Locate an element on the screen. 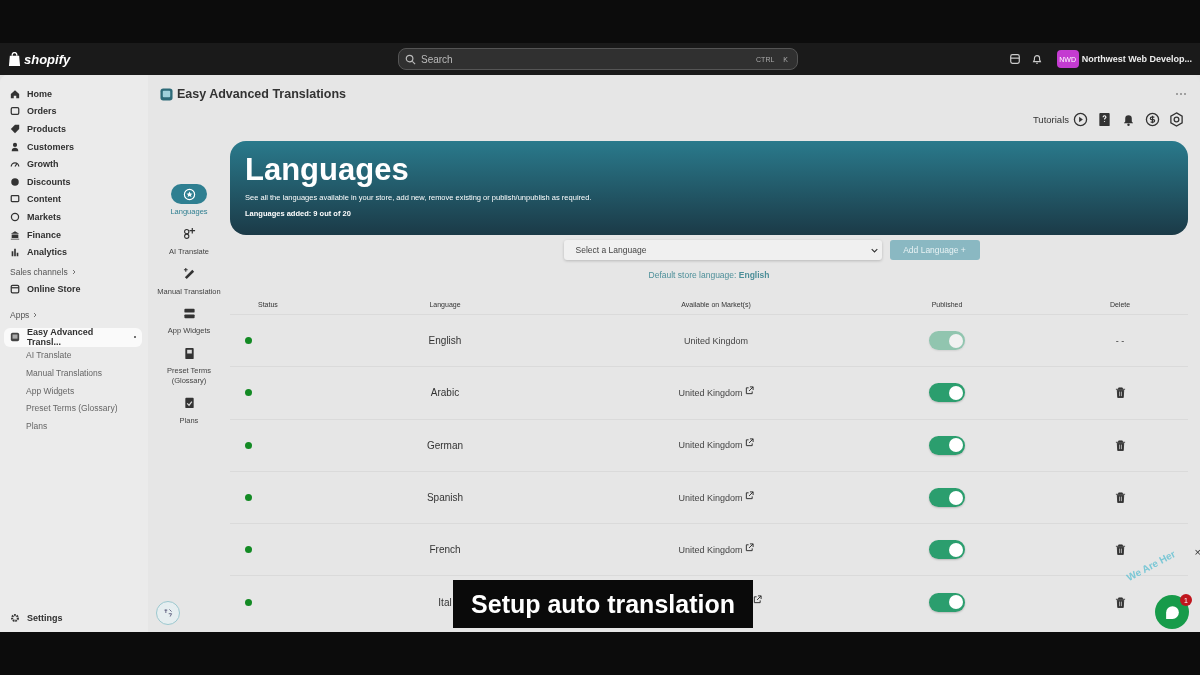 The width and height of the screenshot is (1200, 675). app-title: Easy Advanced Translations is located at coordinates (262, 94).